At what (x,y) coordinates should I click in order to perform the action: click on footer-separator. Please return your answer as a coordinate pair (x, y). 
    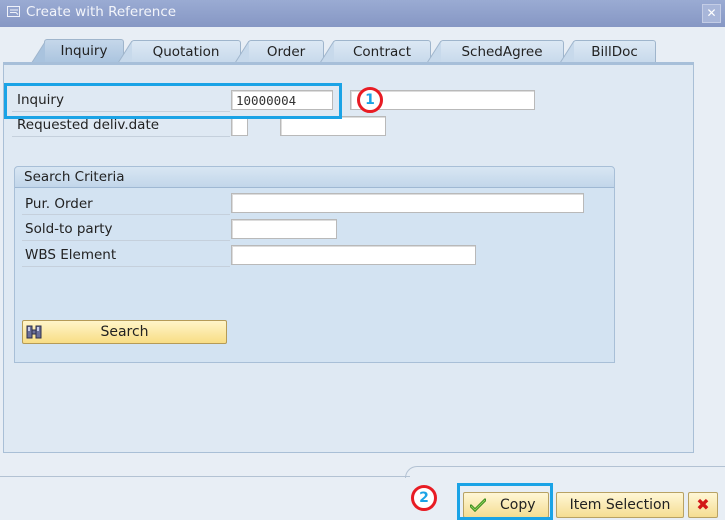
    Looking at the image, I should click on (205, 476).